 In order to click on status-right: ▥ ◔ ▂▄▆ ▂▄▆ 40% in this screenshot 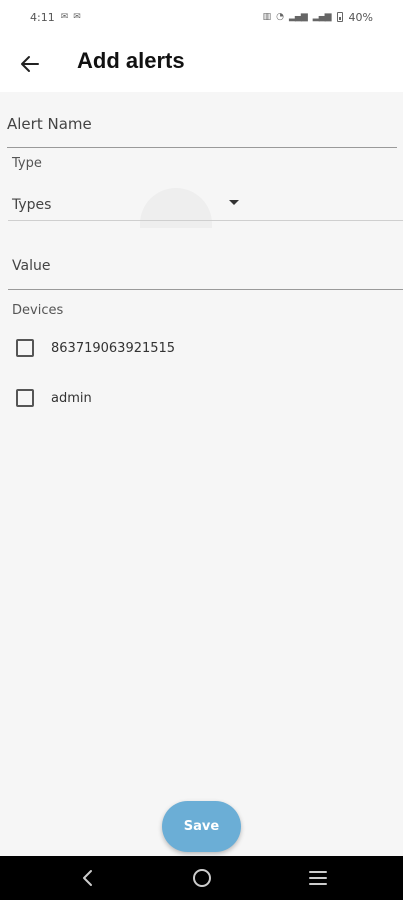, I will do `click(318, 17)`.